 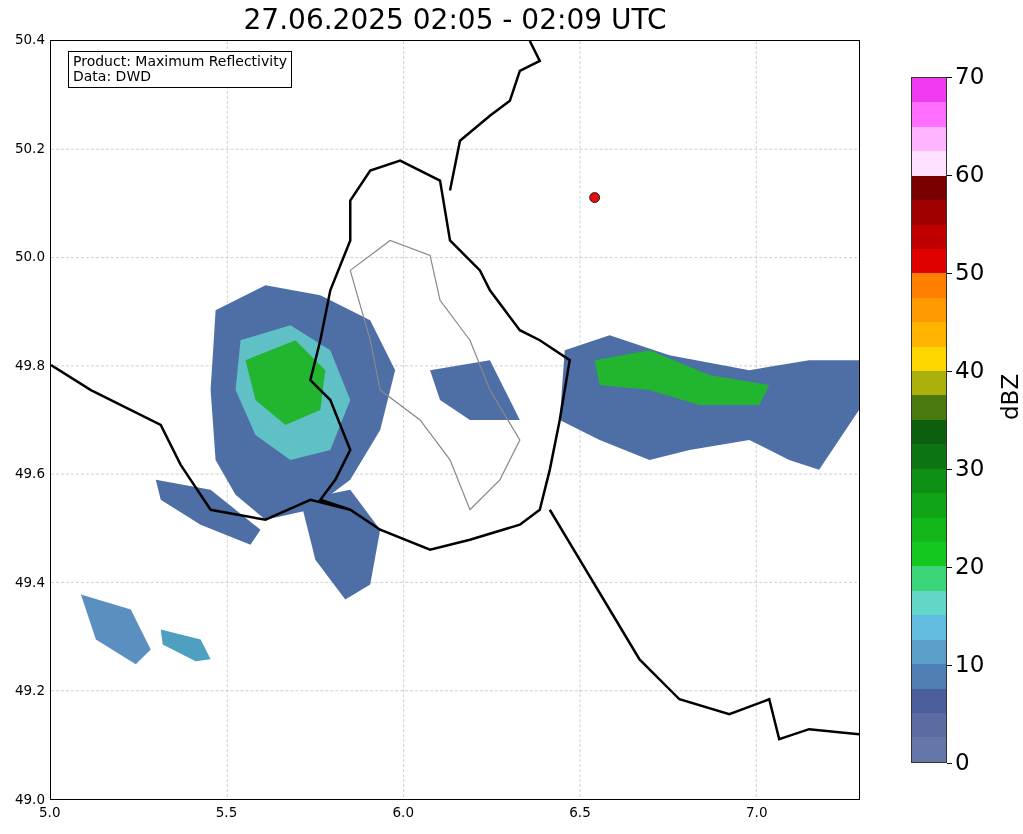 I want to click on axis-tick-label: 7.0, so click(x=757, y=813).